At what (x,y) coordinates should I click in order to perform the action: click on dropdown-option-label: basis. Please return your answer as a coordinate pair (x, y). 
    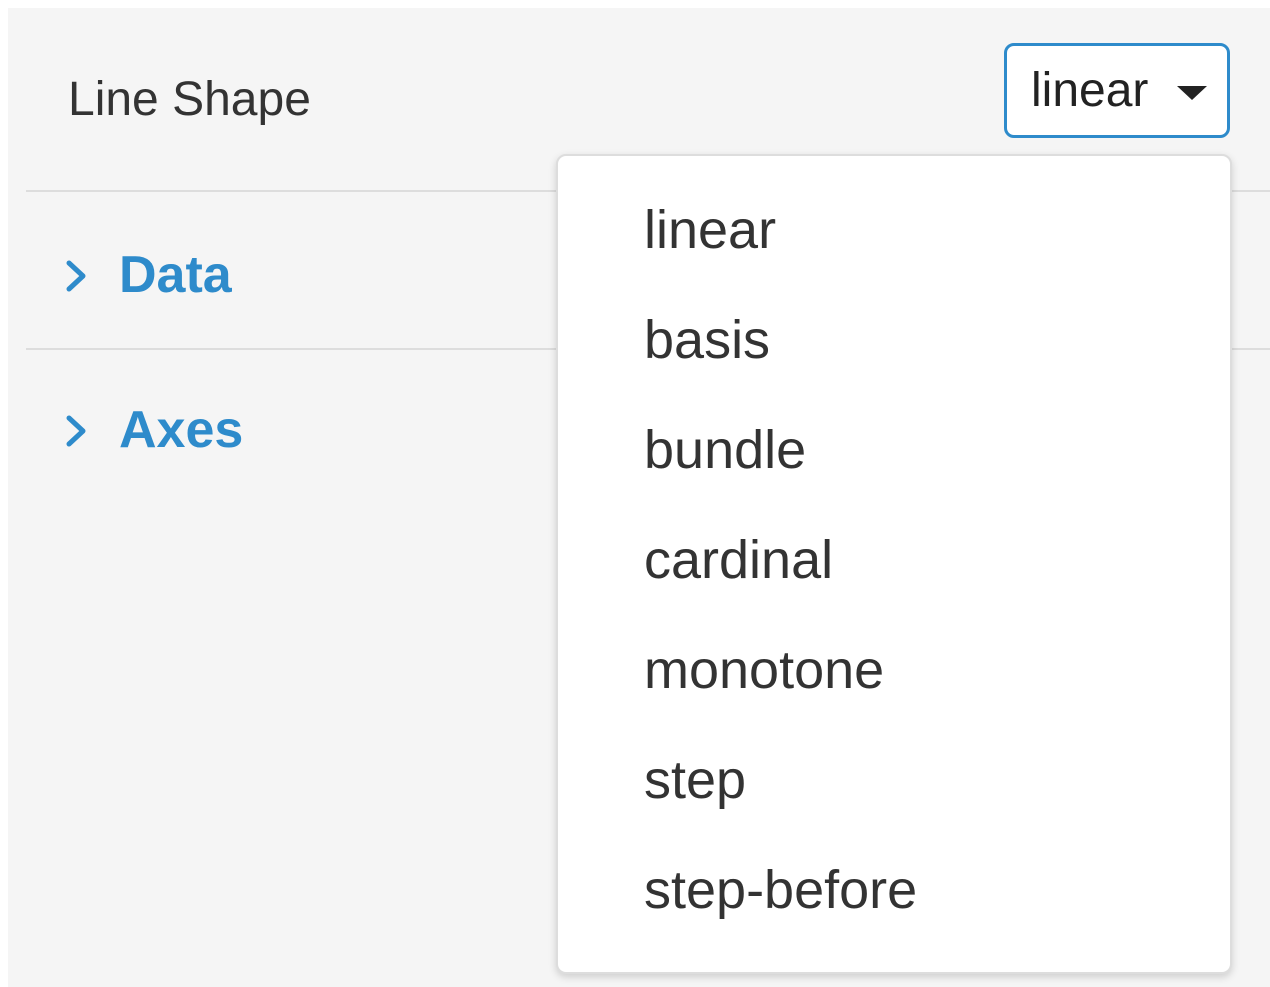
    Looking at the image, I should click on (707, 340).